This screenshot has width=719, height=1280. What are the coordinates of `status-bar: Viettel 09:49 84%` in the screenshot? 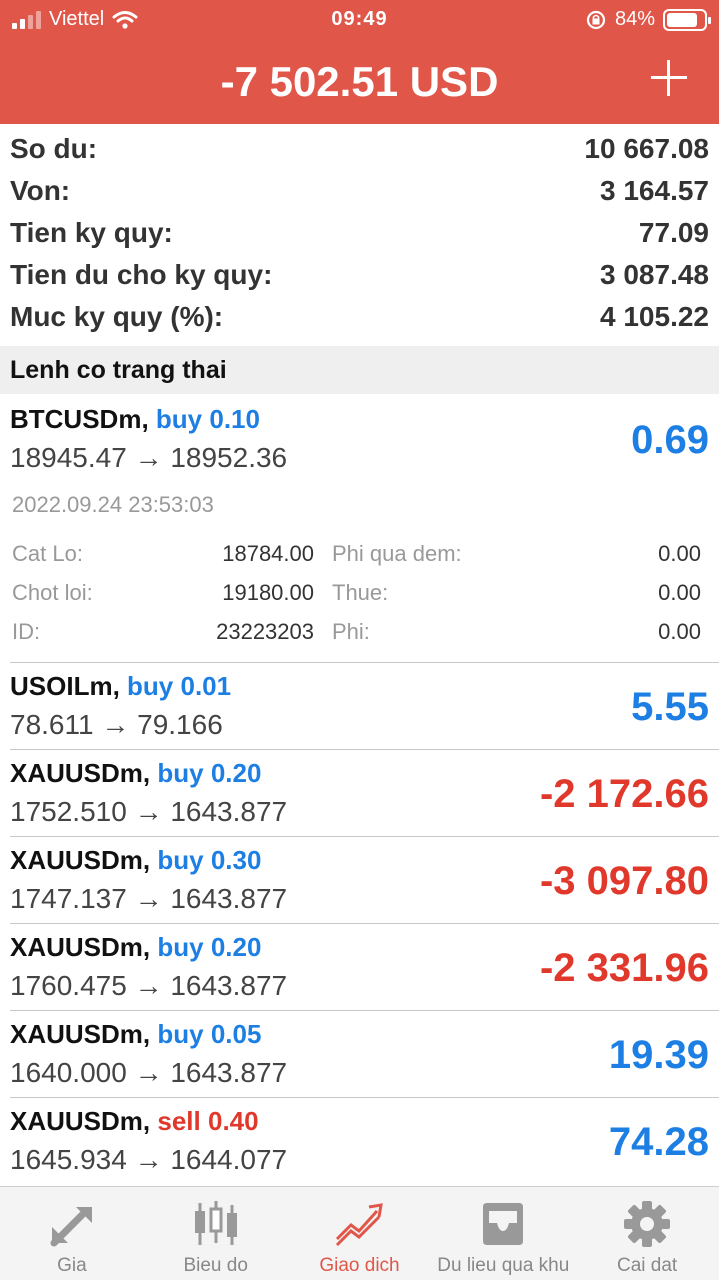 It's located at (359, 20).